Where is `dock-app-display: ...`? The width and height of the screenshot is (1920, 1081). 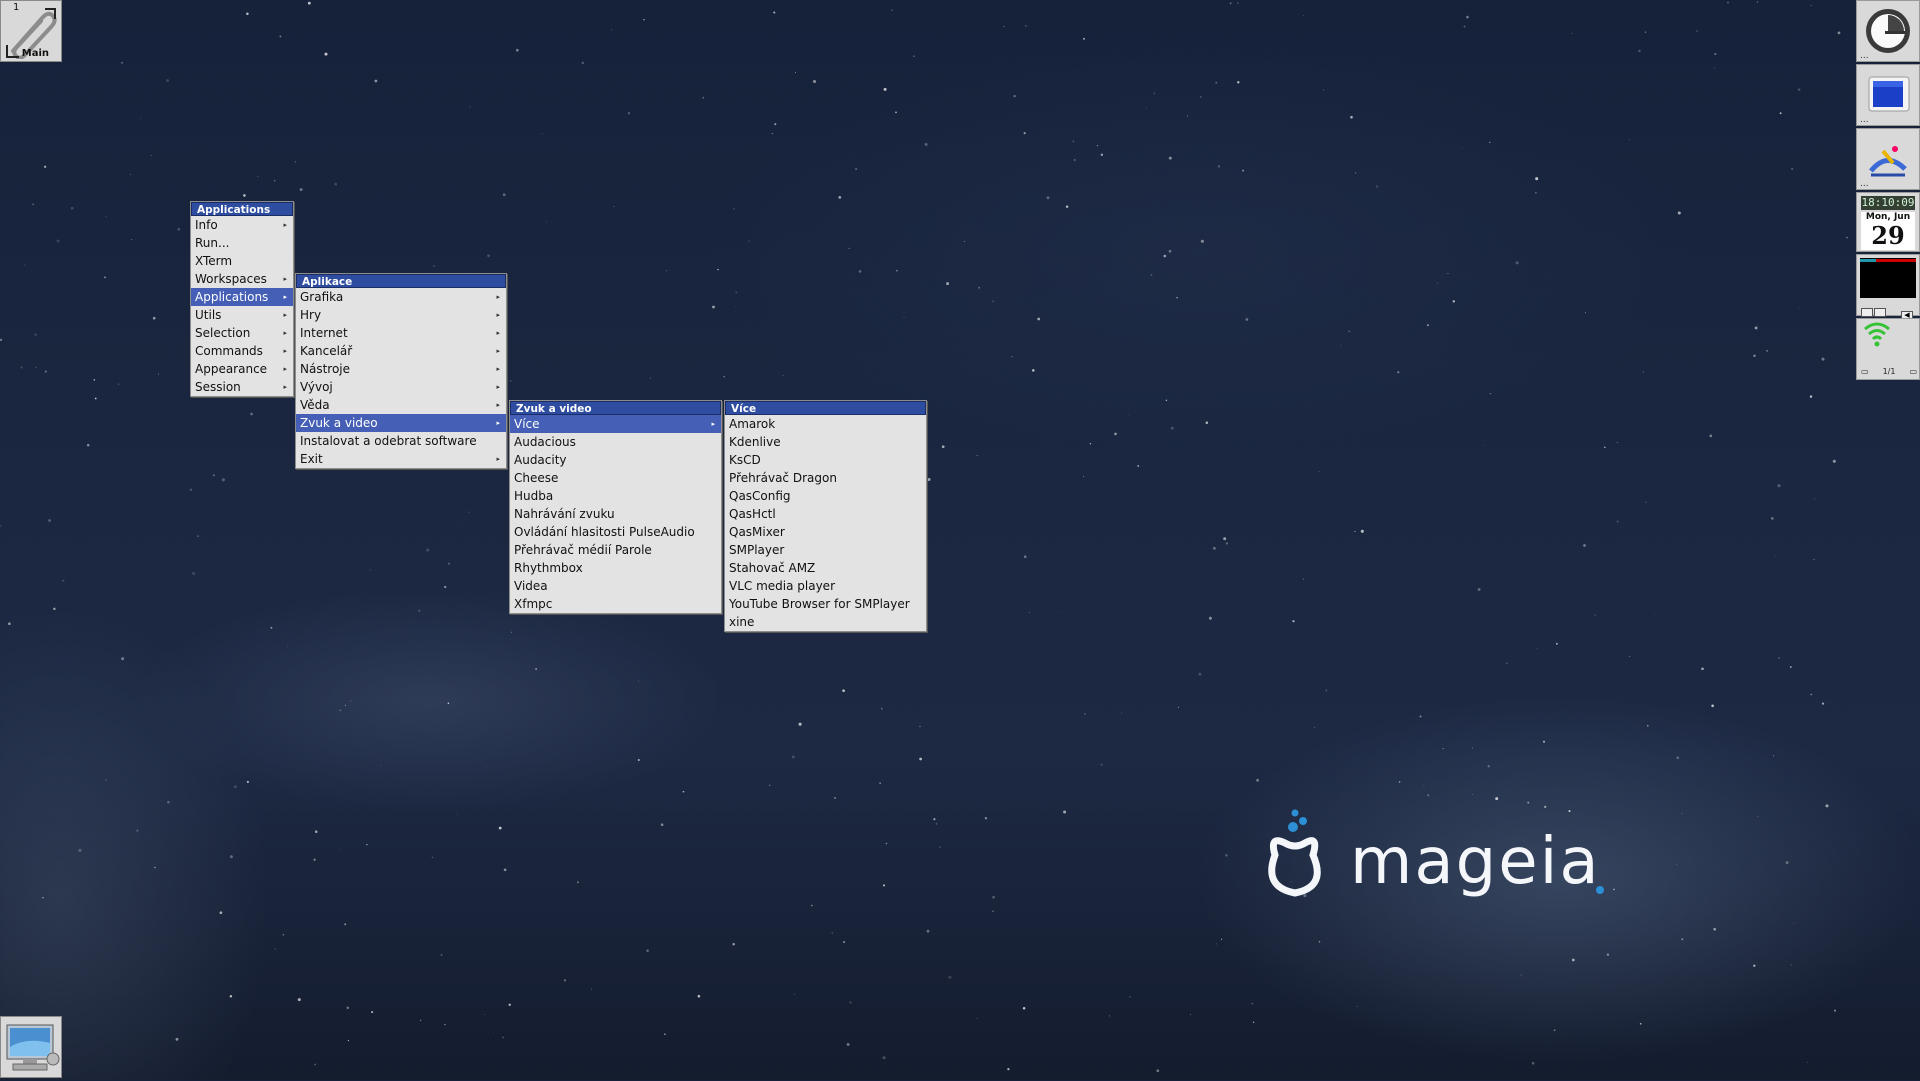 dock-app-display: ... is located at coordinates (1888, 95).